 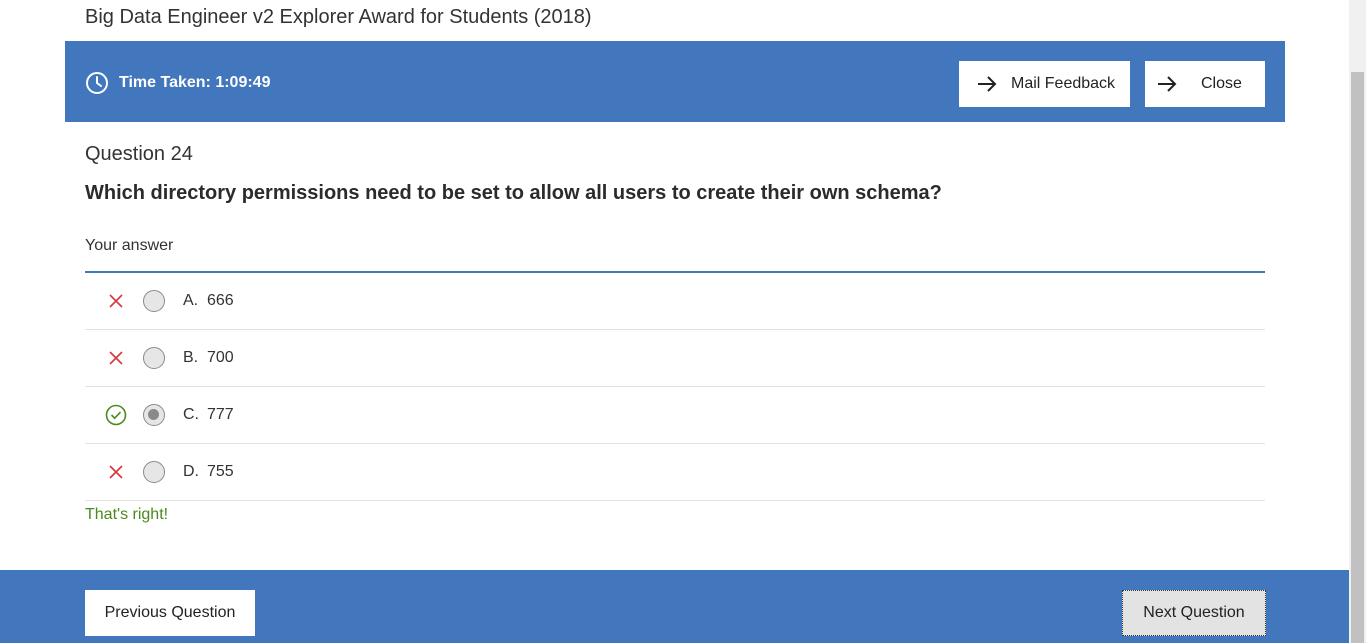 I want to click on option-value: 666, so click(x=220, y=300).